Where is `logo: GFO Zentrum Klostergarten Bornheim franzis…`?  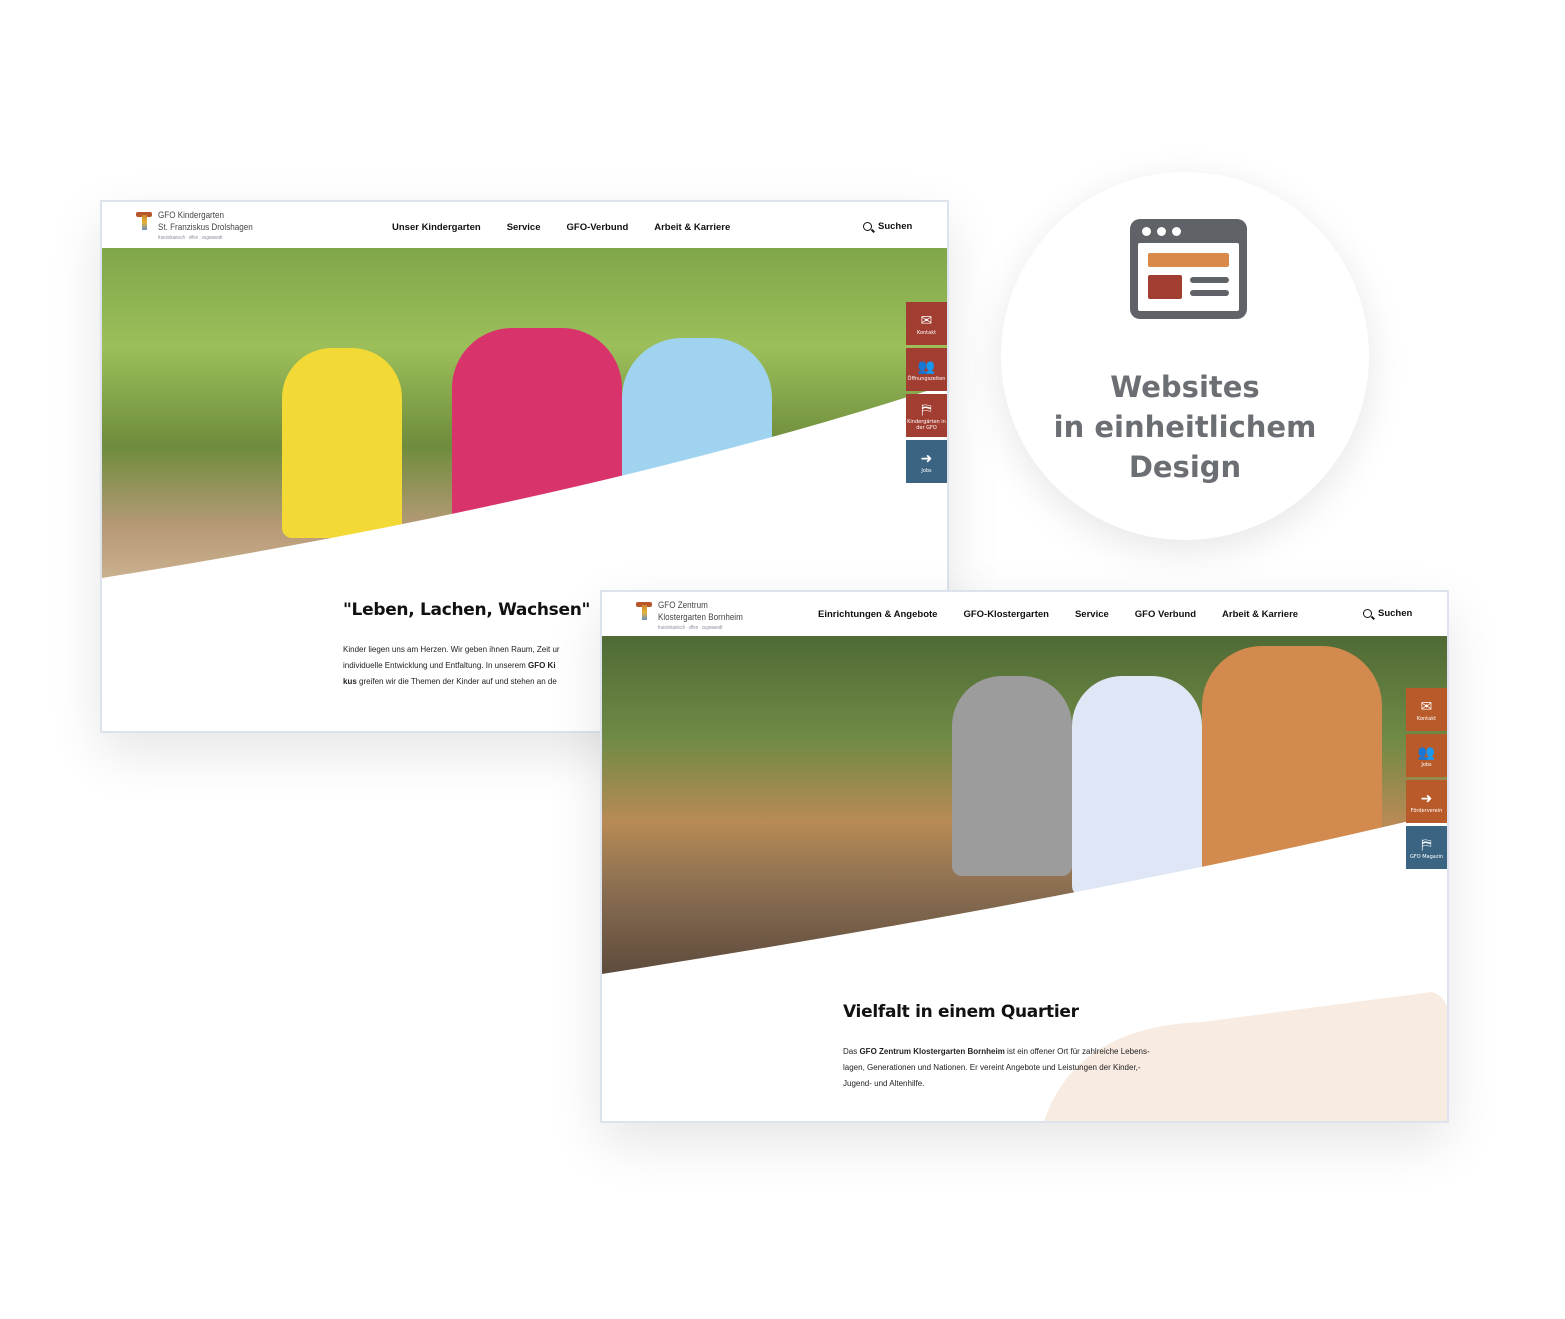
logo: GFO Zentrum Klostergarten Bornheim franzis… is located at coordinates (697, 616).